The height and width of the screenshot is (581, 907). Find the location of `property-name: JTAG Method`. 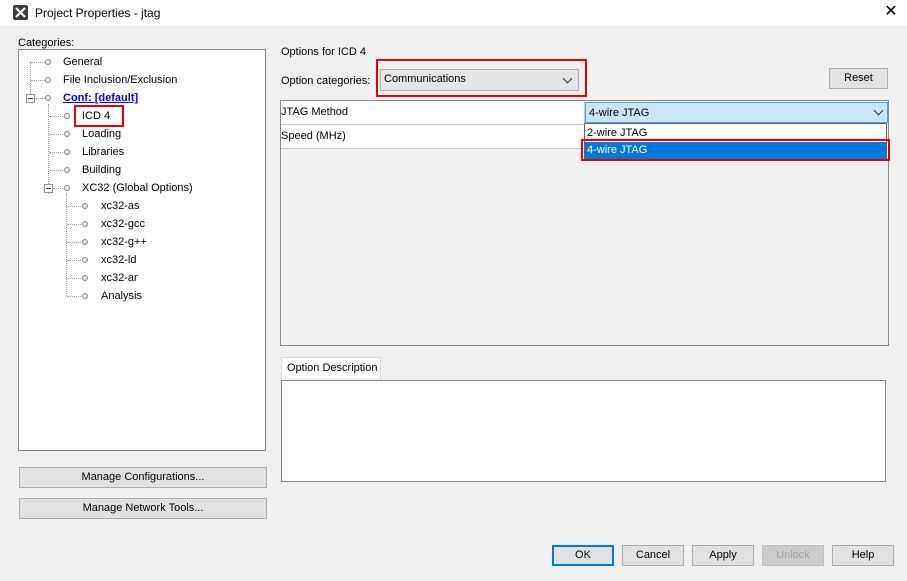

property-name: JTAG Method is located at coordinates (315, 112).